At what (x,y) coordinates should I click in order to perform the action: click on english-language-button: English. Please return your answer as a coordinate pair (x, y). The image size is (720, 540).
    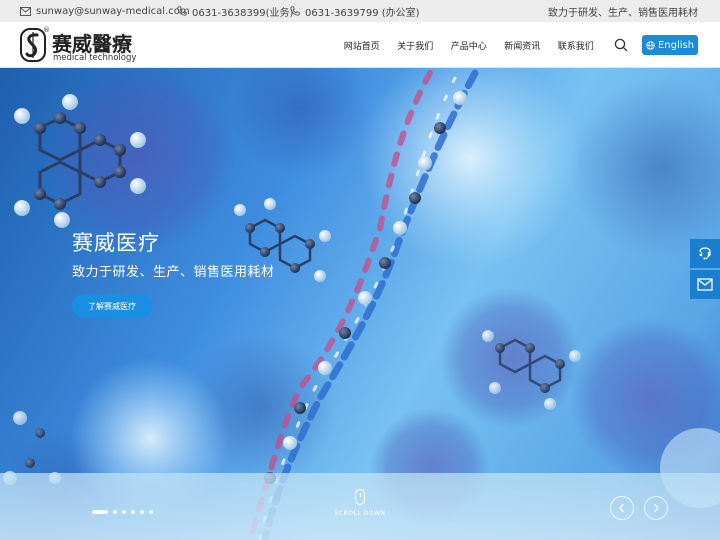
    Looking at the image, I should click on (670, 45).